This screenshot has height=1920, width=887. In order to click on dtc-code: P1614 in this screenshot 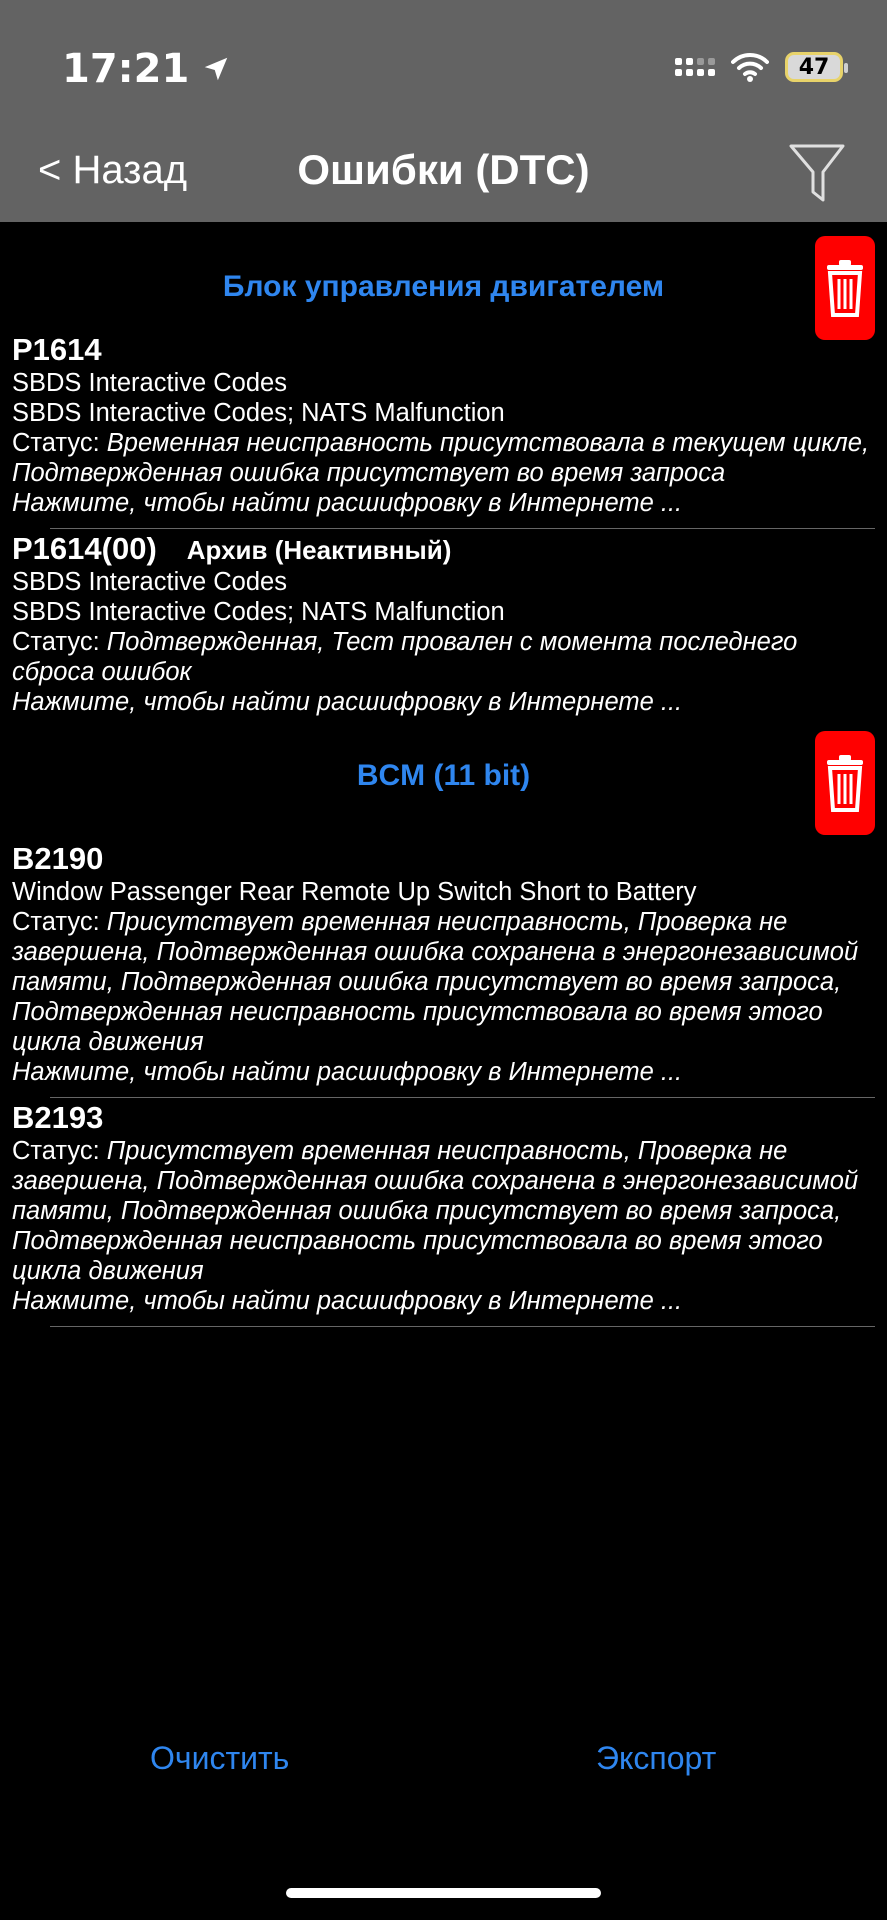, I will do `click(57, 349)`.